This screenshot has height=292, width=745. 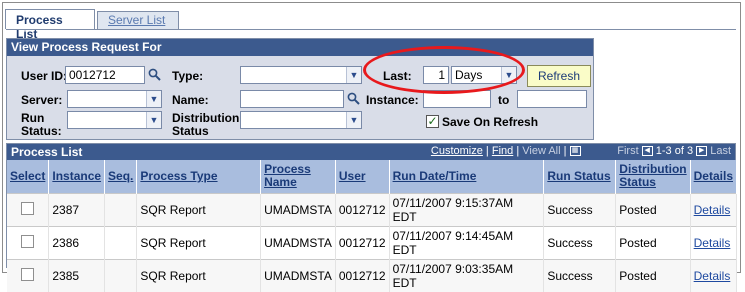 What do you see at coordinates (714, 176) in the screenshot?
I see `col-details: Details` at bounding box center [714, 176].